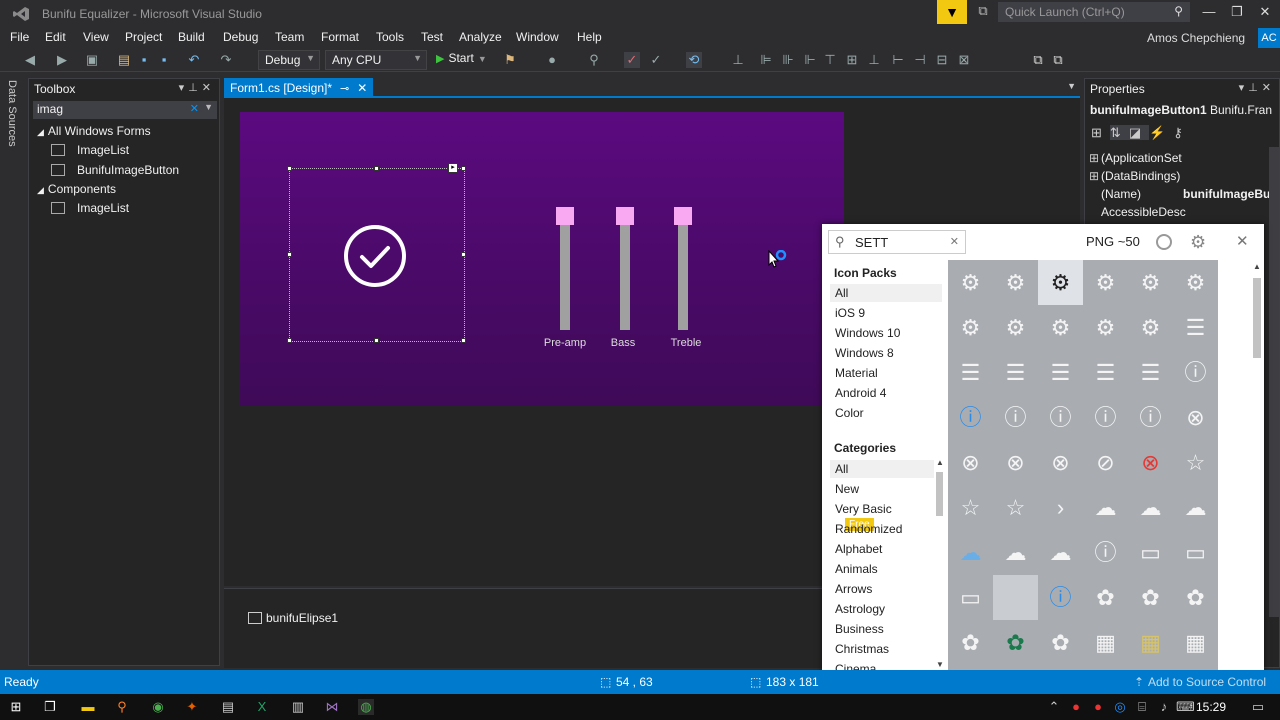 The height and width of the screenshot is (720, 1280). Describe the element at coordinates (1105, 642) in the screenshot. I see `film-icon: ▦` at that location.